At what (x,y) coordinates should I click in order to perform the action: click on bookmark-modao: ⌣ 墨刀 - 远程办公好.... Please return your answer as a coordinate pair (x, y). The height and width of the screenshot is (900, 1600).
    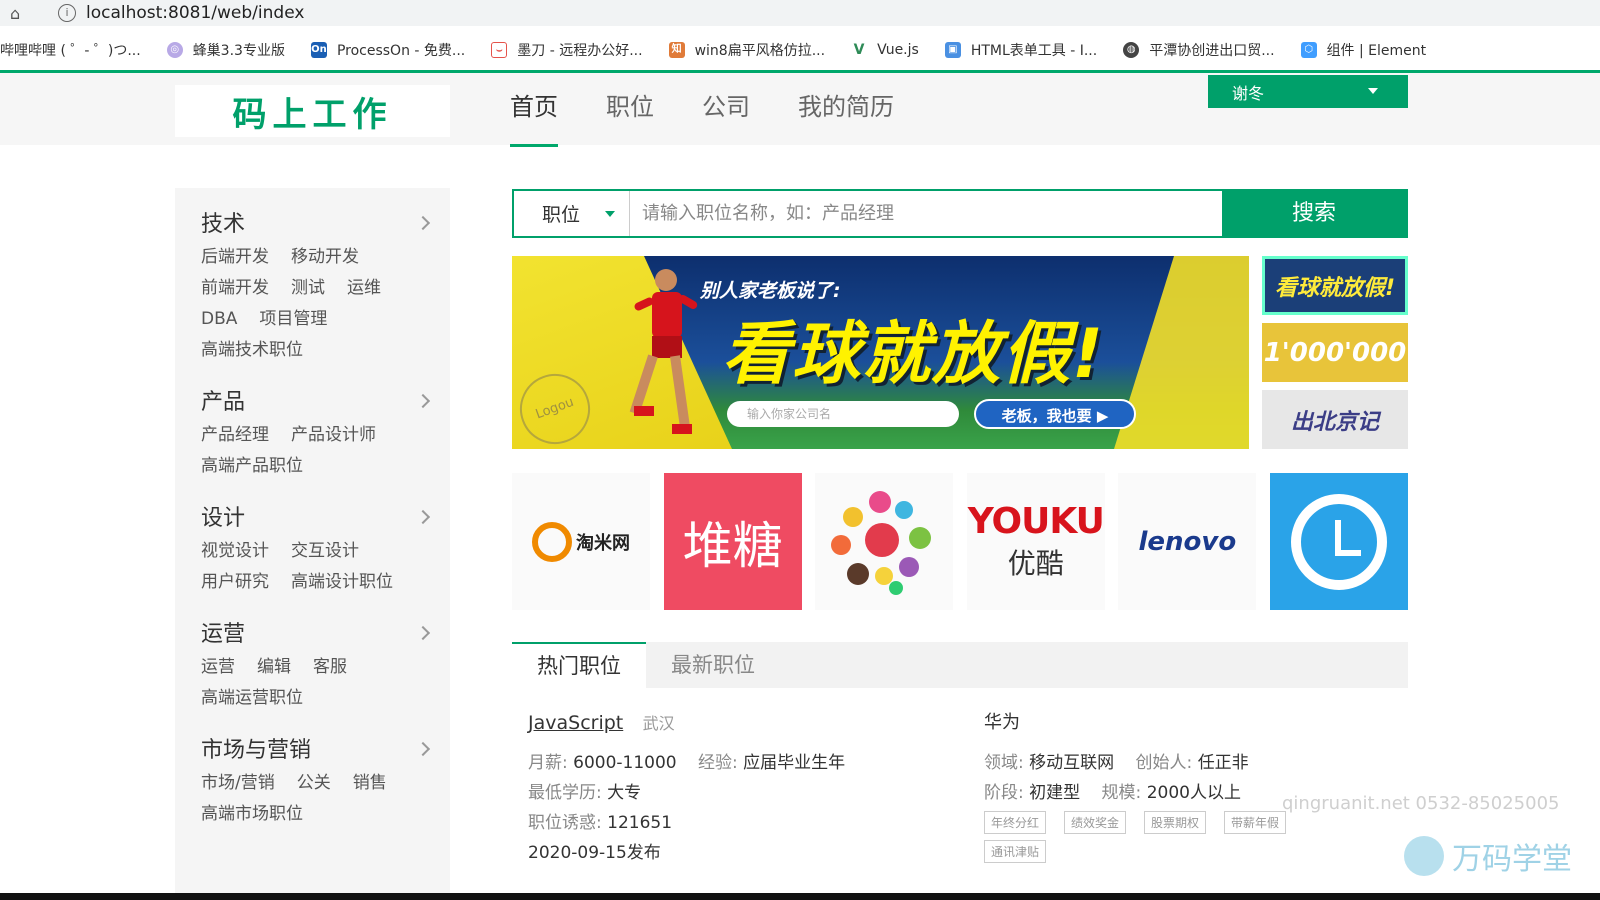
    Looking at the image, I should click on (567, 50).